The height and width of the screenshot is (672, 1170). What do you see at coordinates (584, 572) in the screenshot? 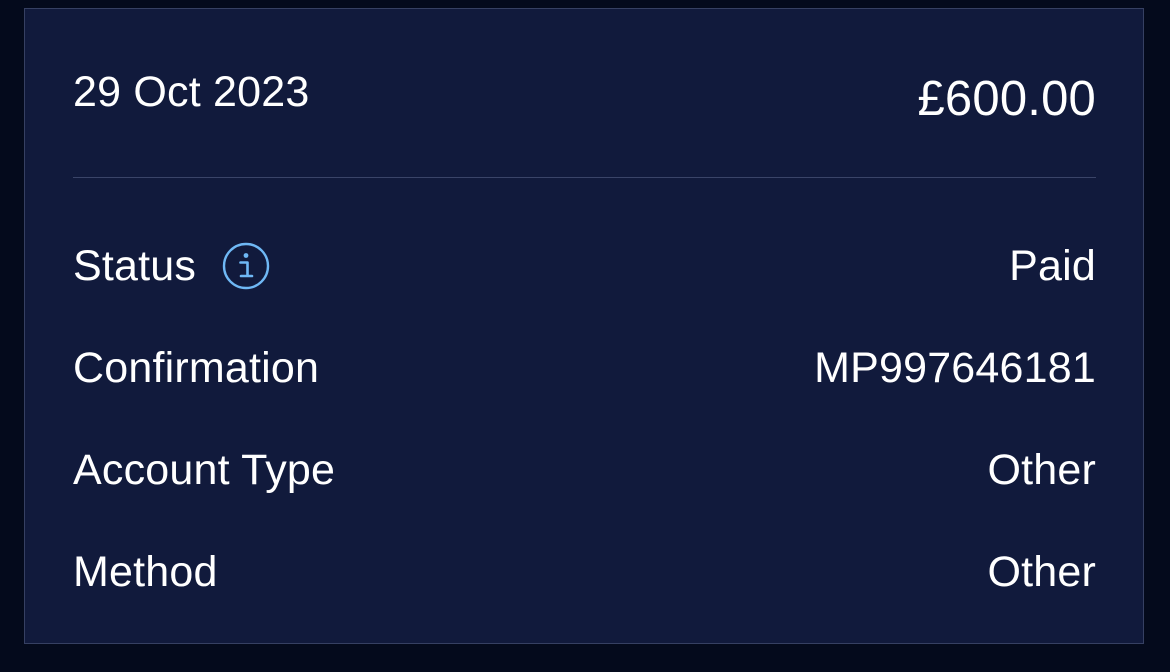
I see `detail-row-method: Method Other` at bounding box center [584, 572].